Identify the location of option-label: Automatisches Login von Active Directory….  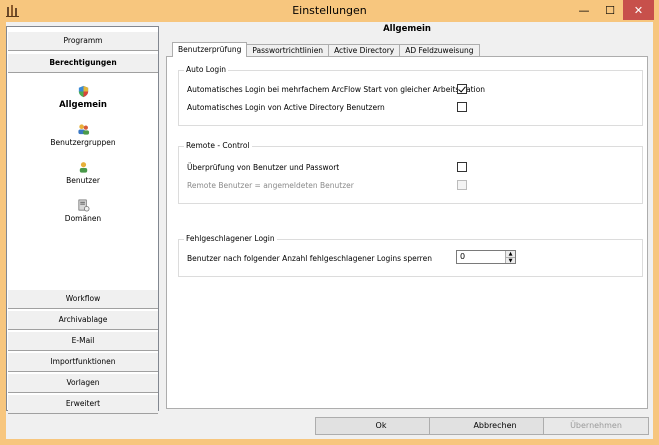
(286, 107).